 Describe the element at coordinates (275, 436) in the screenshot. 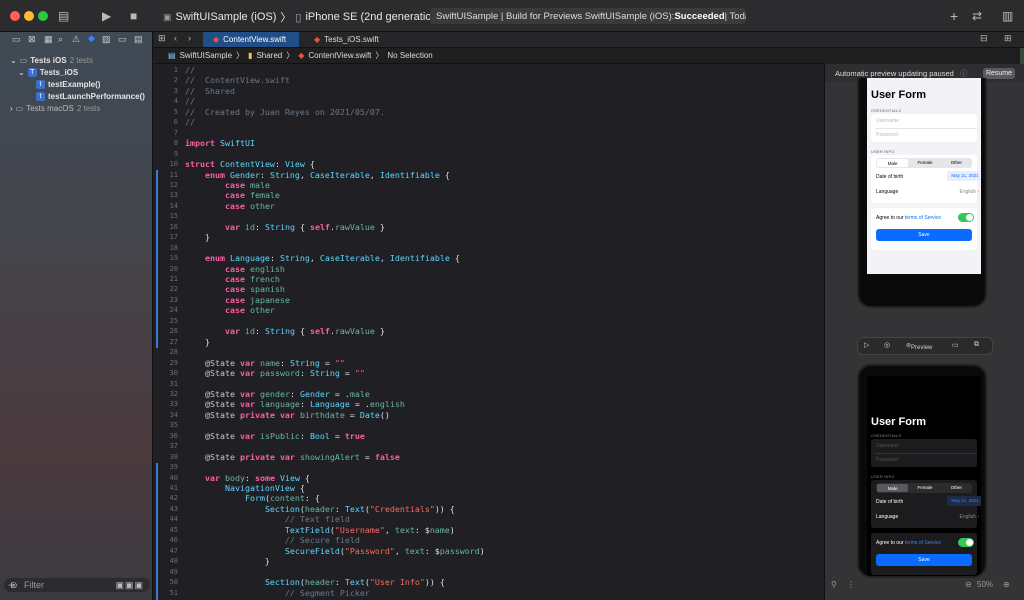

I see `code-line: @State var isPublic: Bool = true` at that location.